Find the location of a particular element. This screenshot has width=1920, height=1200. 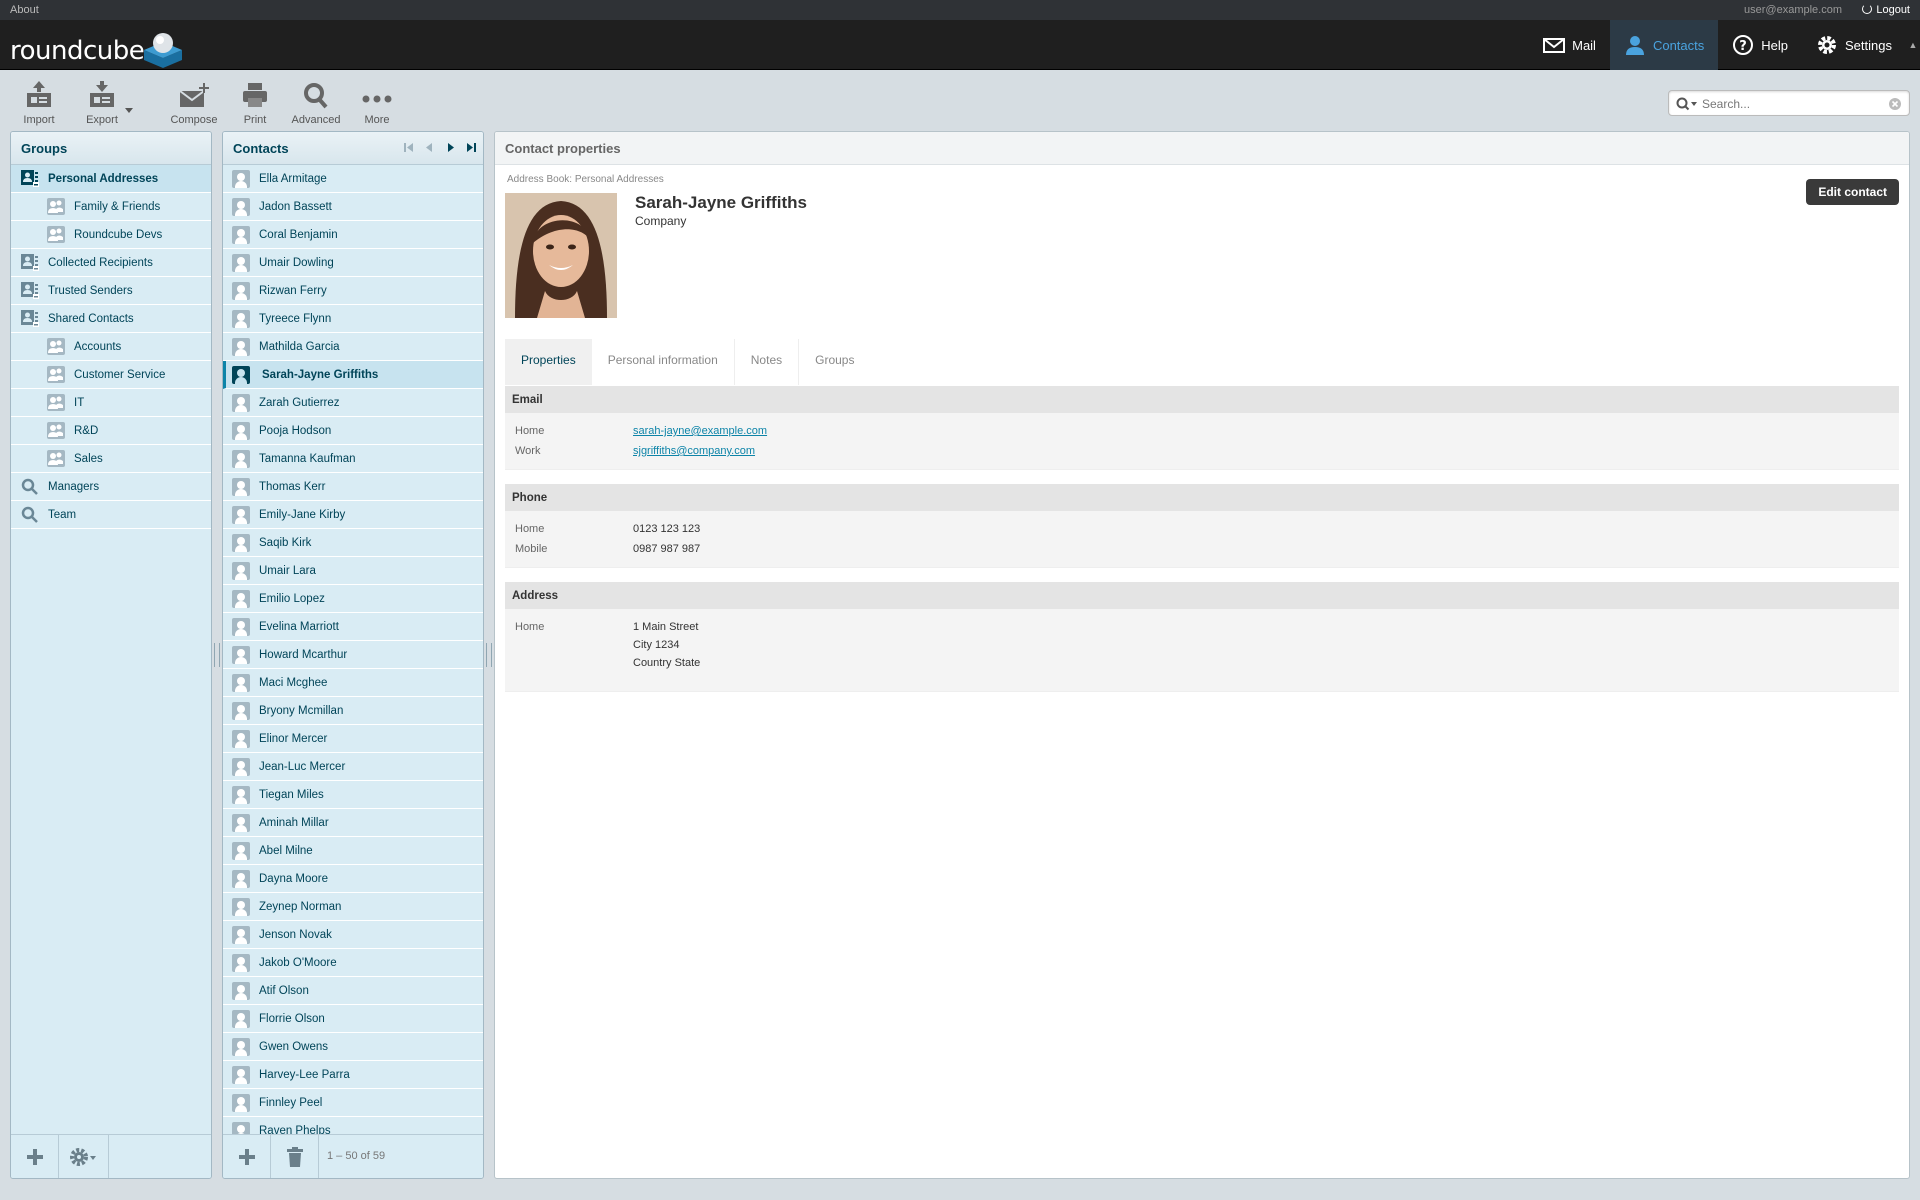

contact-row: Evelina Marriott is located at coordinates (353, 627).